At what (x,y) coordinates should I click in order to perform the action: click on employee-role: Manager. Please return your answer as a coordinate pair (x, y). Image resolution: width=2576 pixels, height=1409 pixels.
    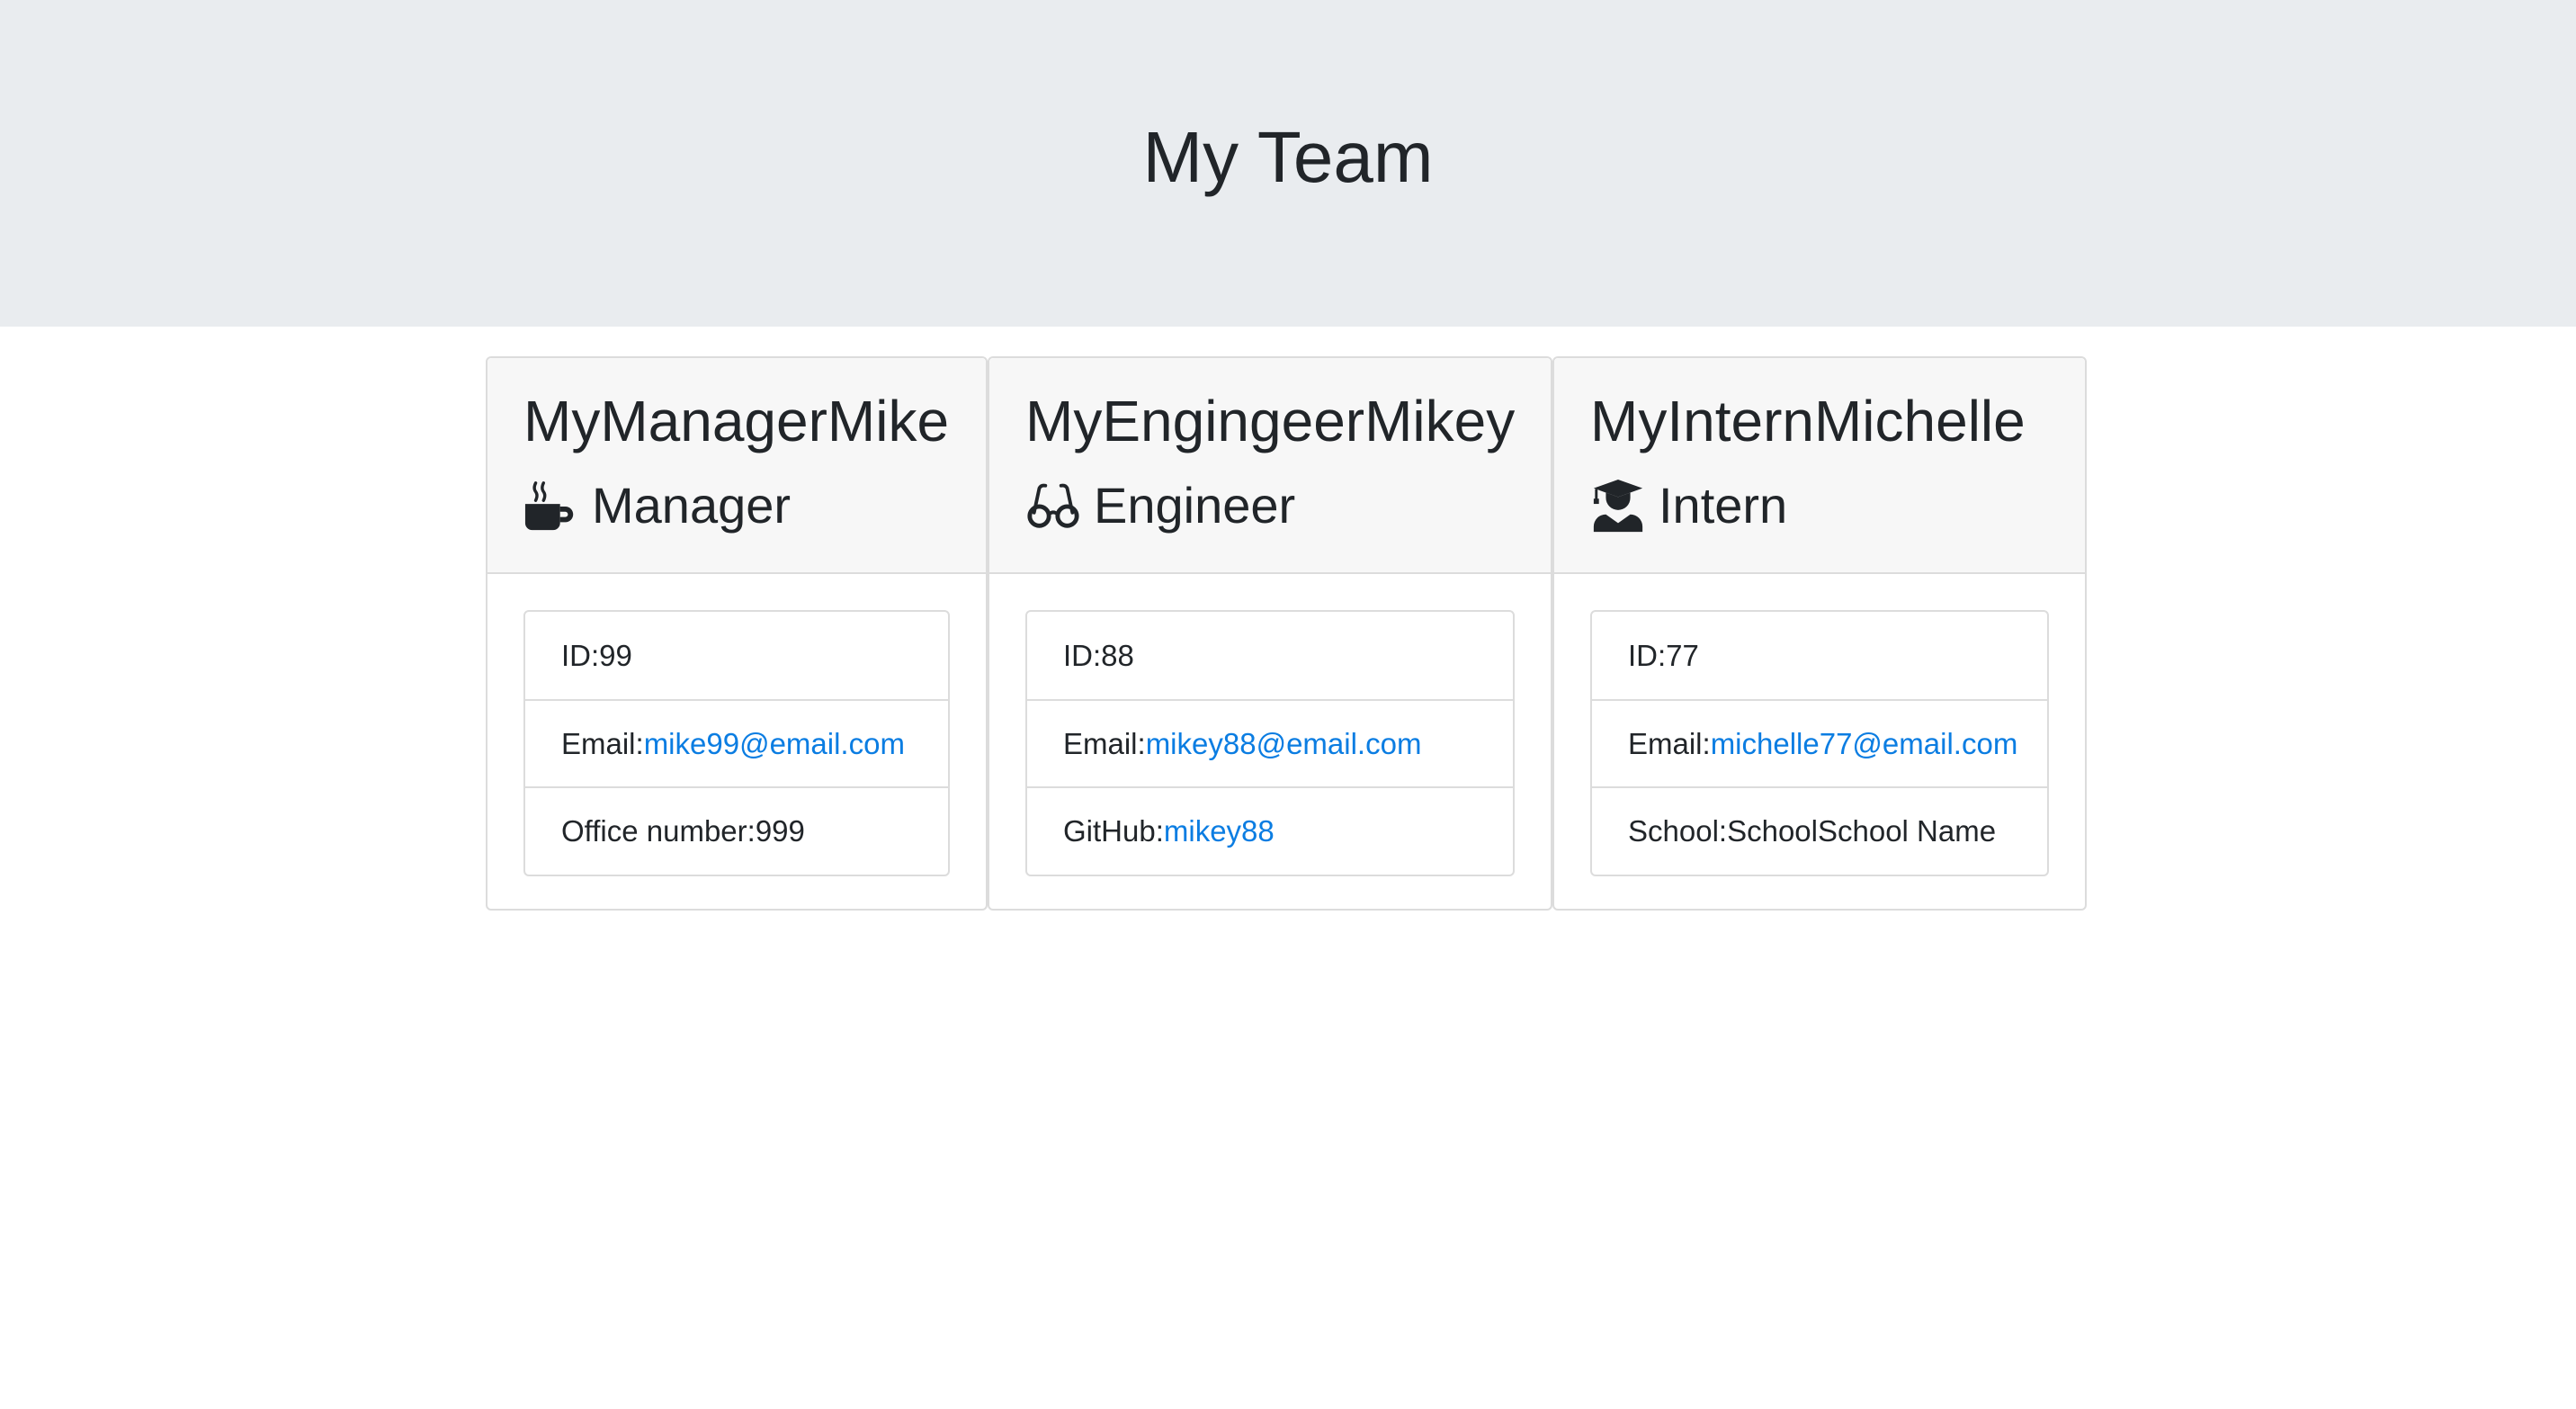
    Looking at the image, I should click on (657, 506).